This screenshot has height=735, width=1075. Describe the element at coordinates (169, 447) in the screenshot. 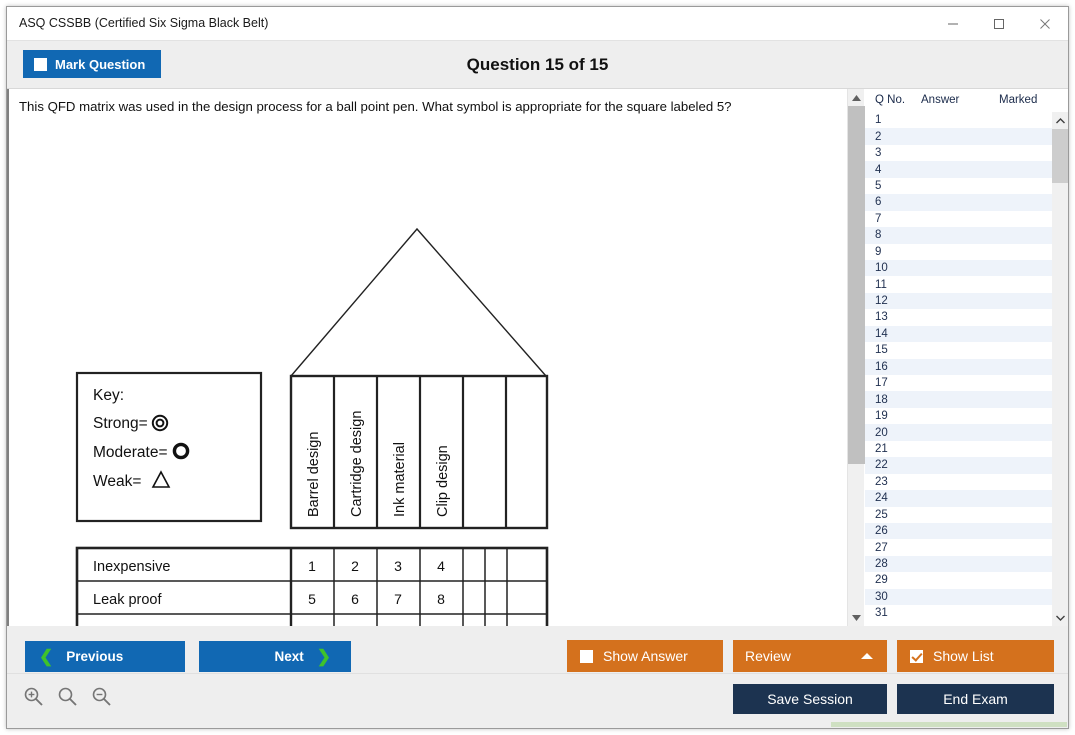

I see `qfd-key-box: Key: Strong= Moderate= Weak=` at that location.